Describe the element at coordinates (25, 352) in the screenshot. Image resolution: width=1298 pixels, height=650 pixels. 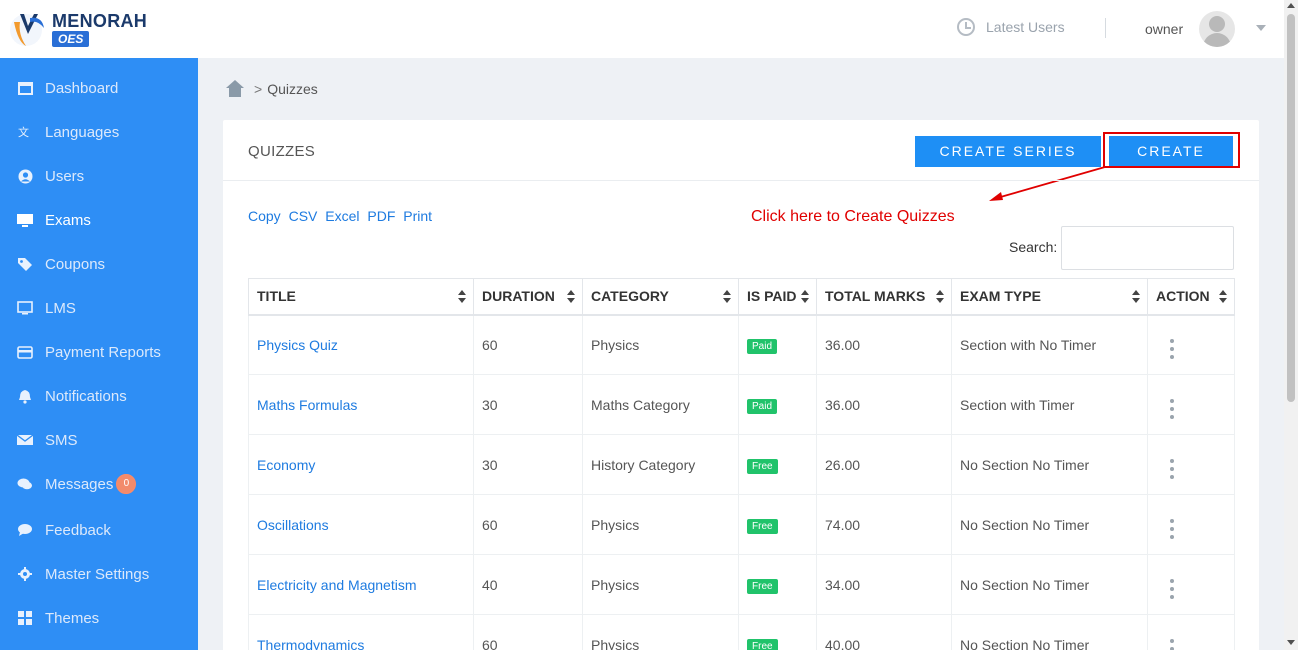
I see `credit-card-icon` at that location.